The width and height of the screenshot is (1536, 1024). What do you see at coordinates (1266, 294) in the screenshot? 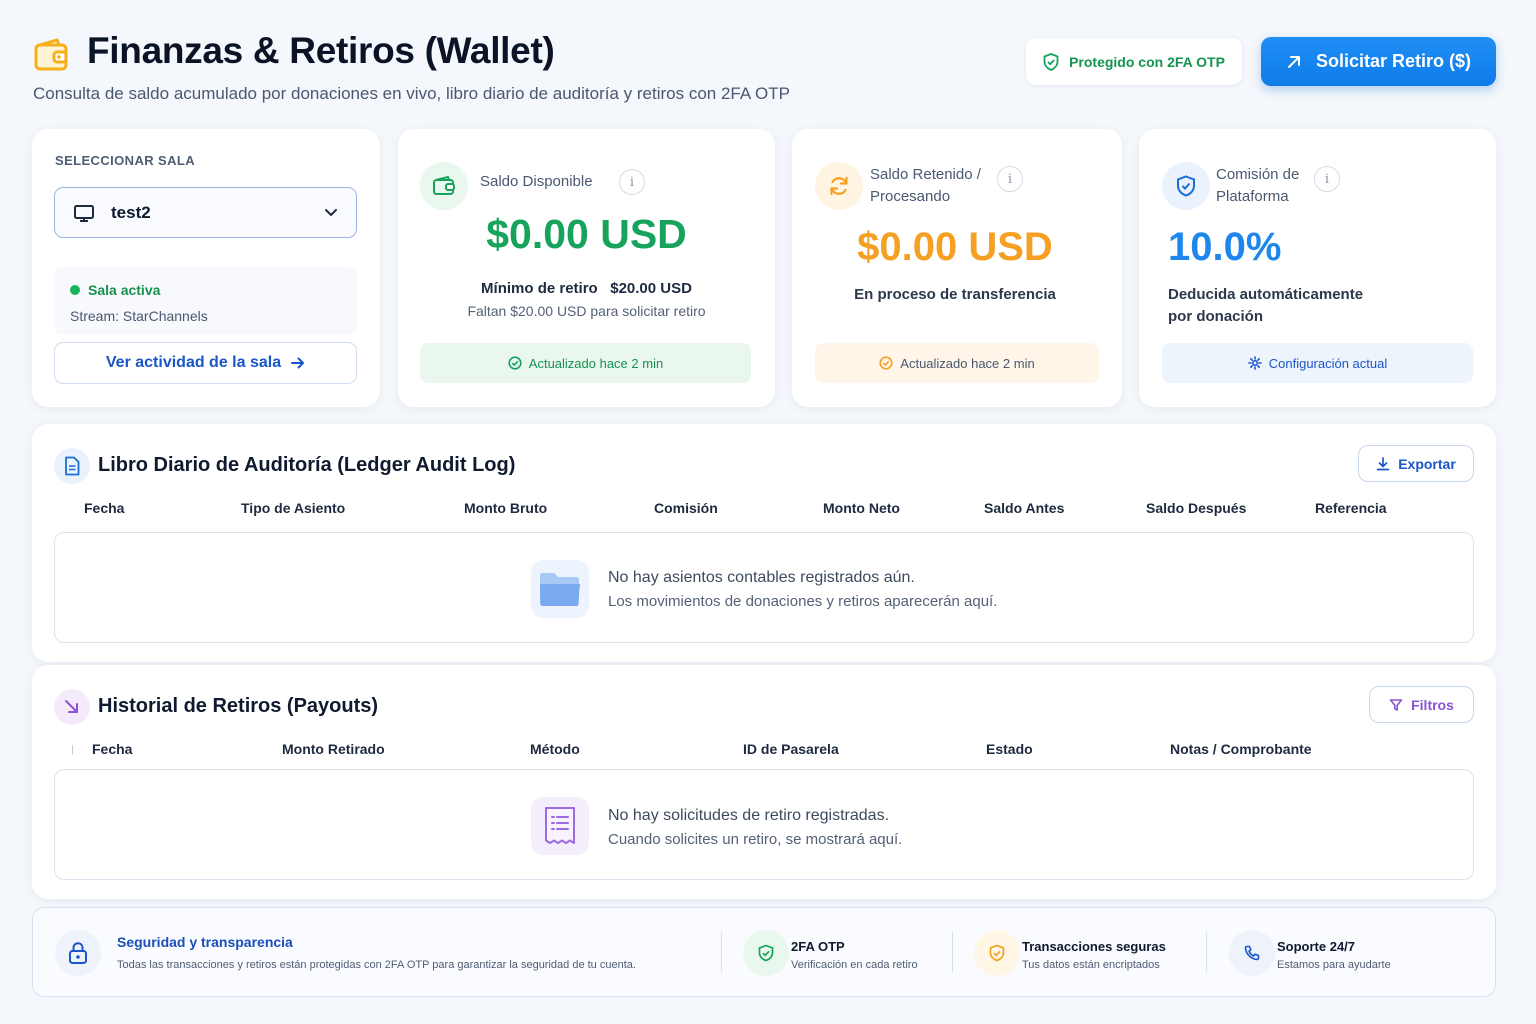
I see `platform-fee-note-line1: Deducida automáticamente` at bounding box center [1266, 294].